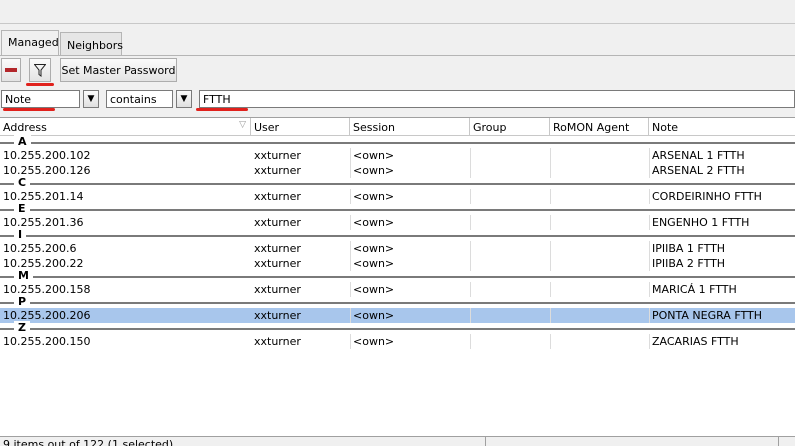  I want to click on filter-field-dropdown: ▼, so click(91, 99).